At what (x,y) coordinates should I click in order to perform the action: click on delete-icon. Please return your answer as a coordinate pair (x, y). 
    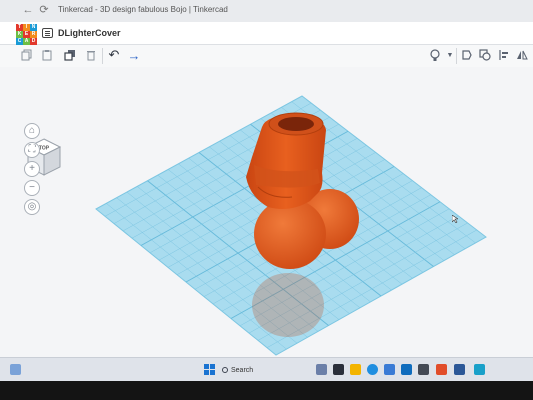
    Looking at the image, I should click on (91, 55).